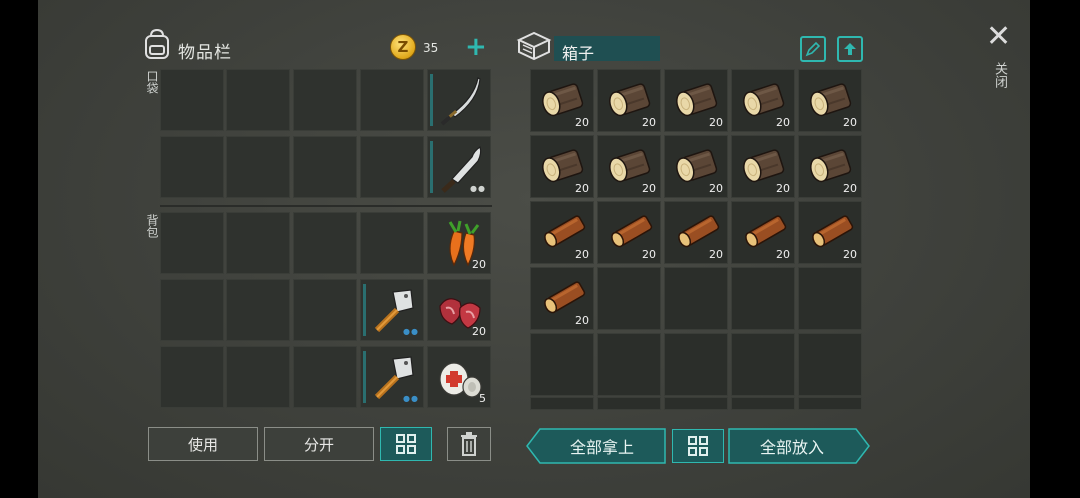  I want to click on backpack-label: 背包, so click(152, 226).